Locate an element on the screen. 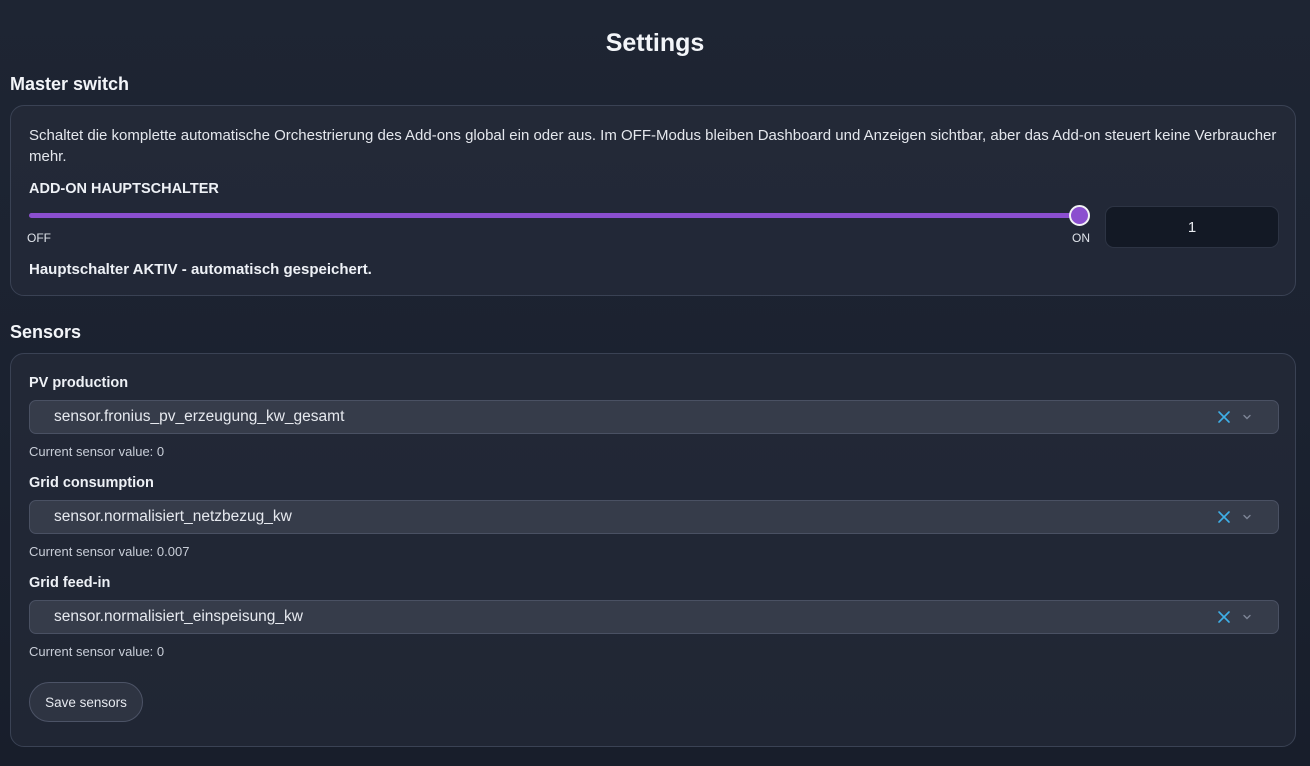 This screenshot has width=1310, height=766. sensor-select-value: sensor.normalisiert_netzbezug_kw is located at coordinates (173, 516).